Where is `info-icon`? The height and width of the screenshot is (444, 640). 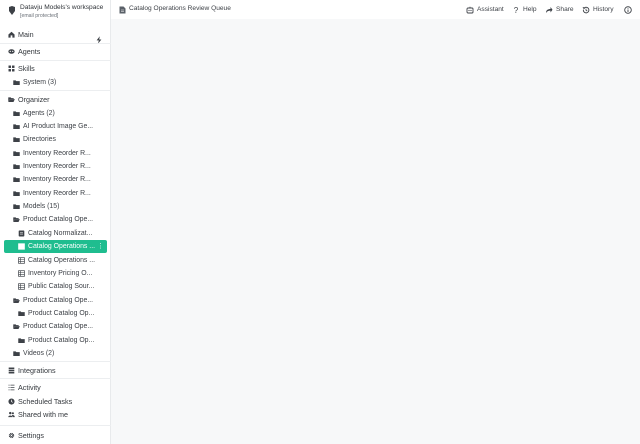 info-icon is located at coordinates (628, 9).